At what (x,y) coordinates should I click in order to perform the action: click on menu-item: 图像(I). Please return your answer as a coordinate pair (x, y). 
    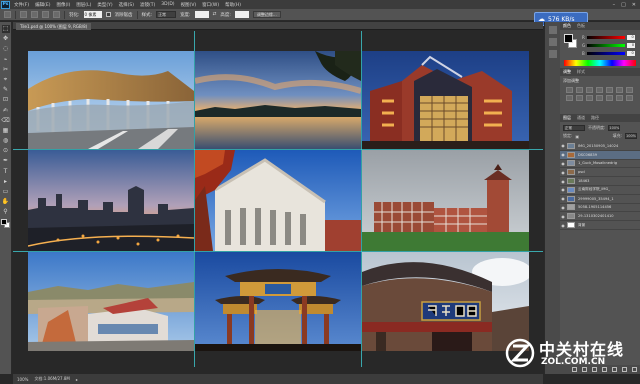
    Looking at the image, I should click on (63, 5).